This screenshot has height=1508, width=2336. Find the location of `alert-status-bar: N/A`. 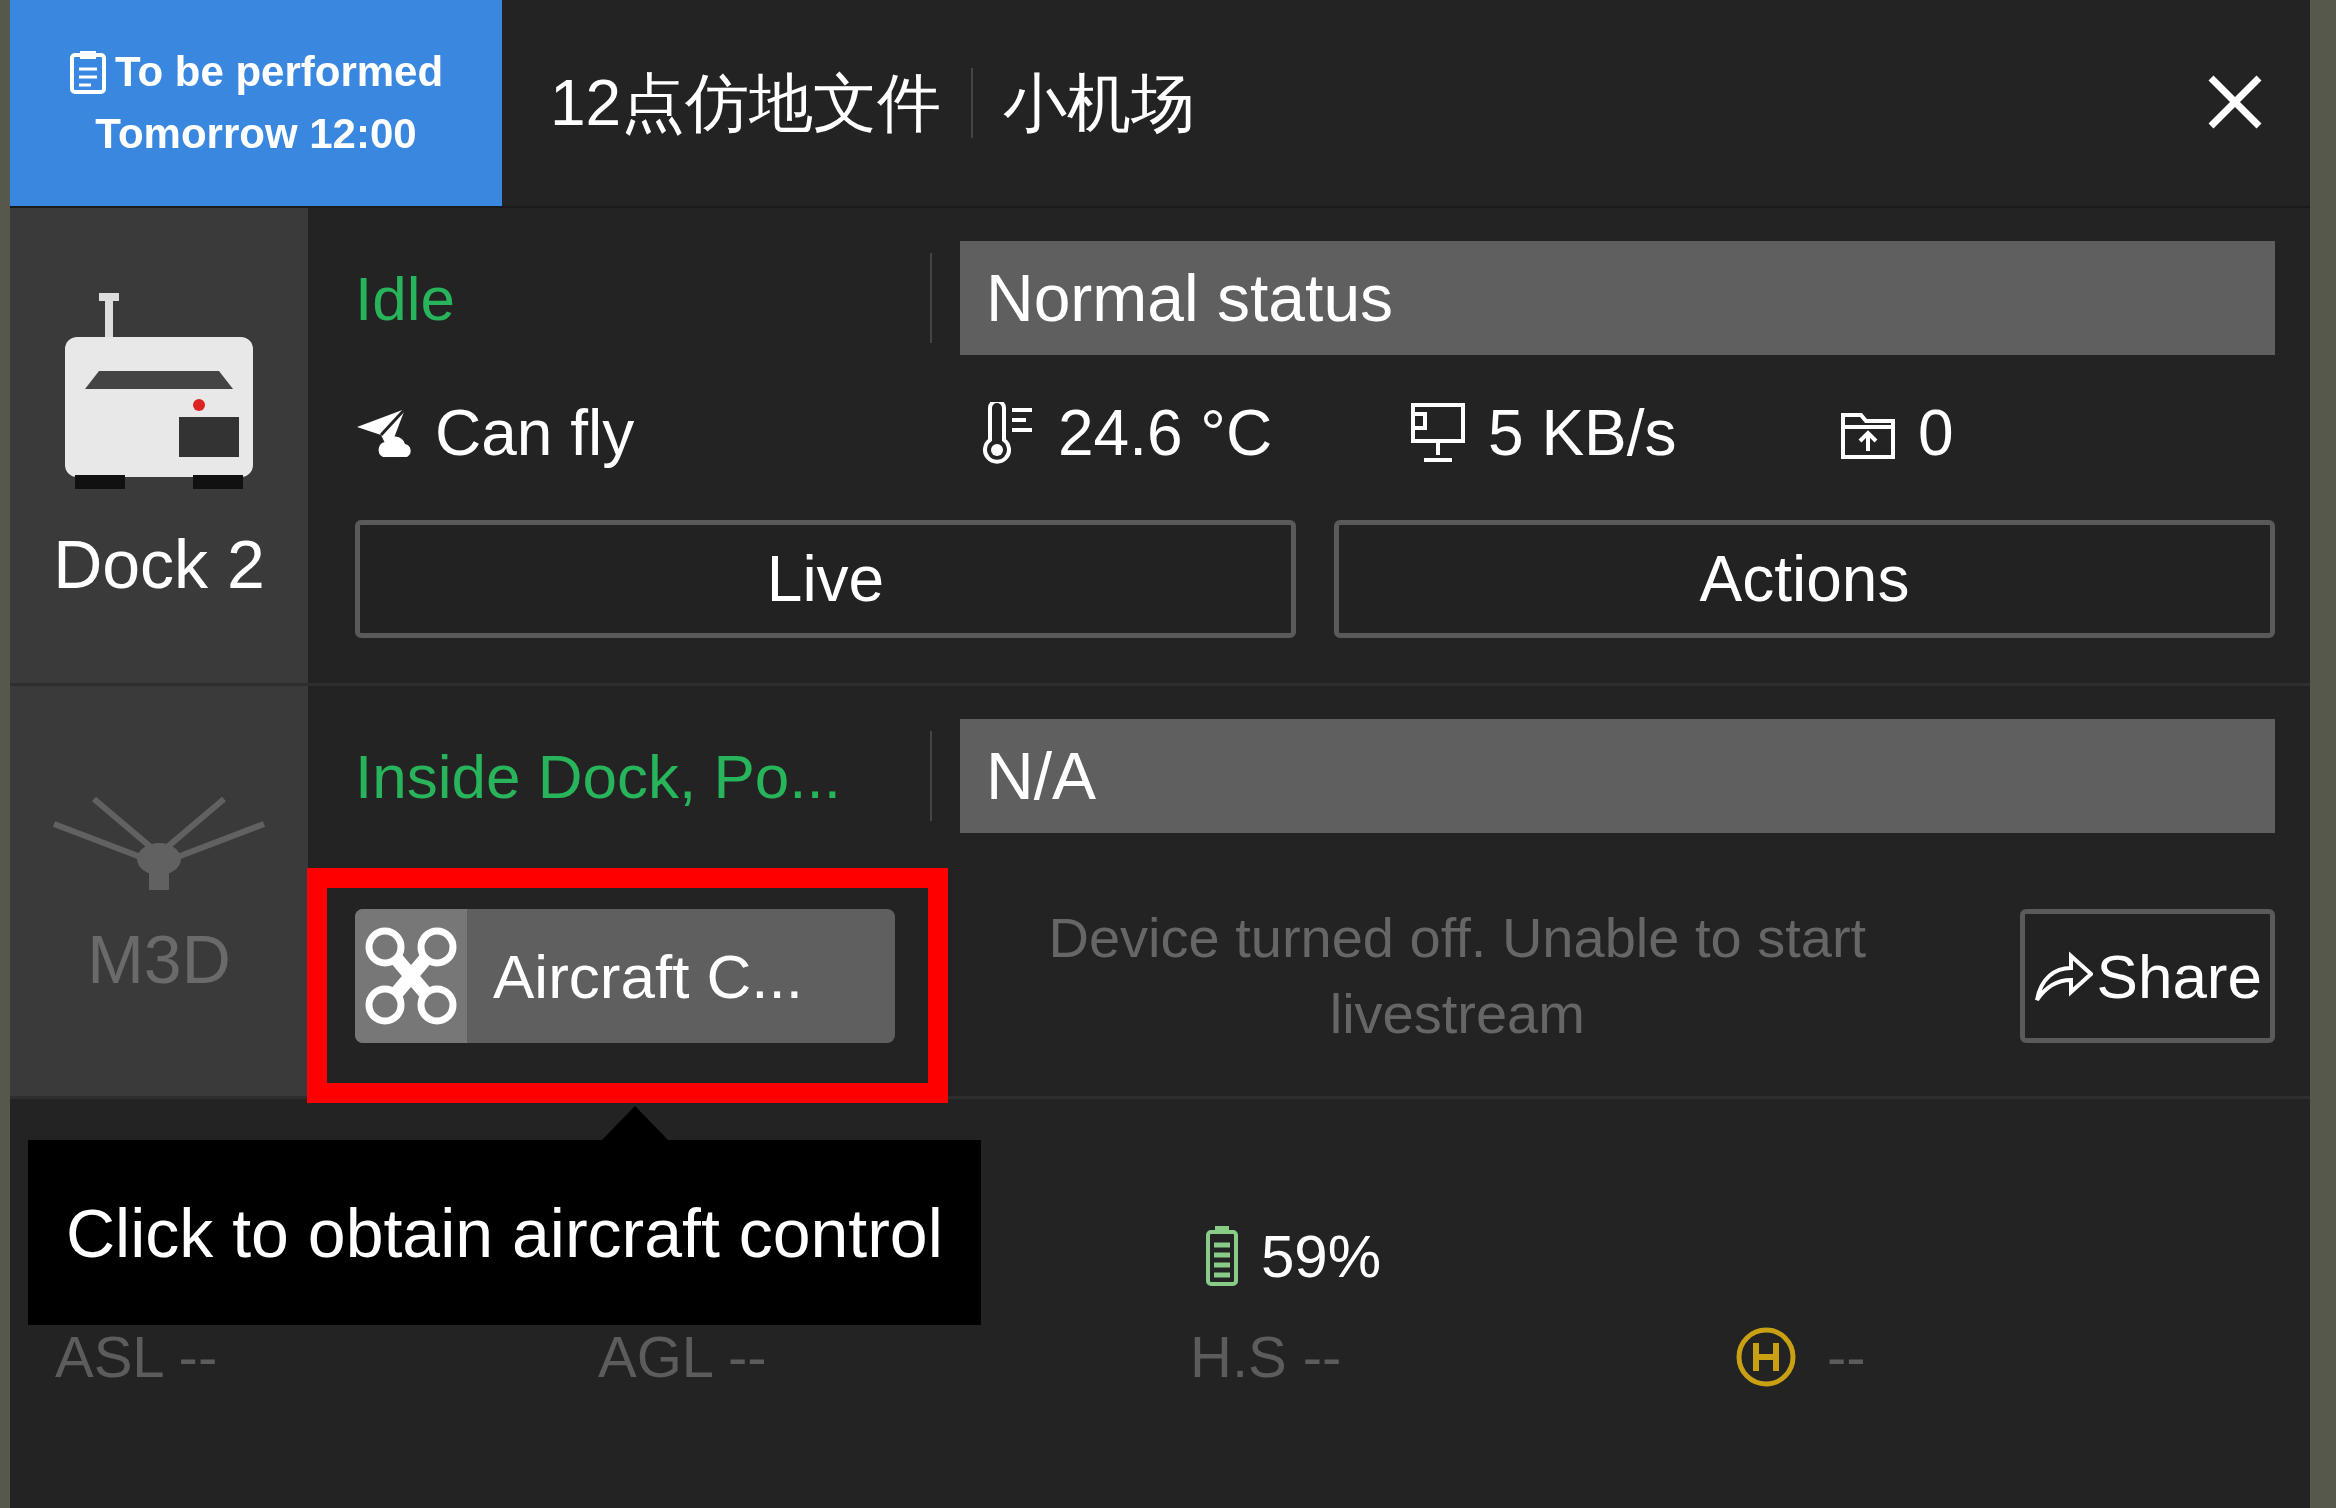

alert-status-bar: N/A is located at coordinates (1617, 776).